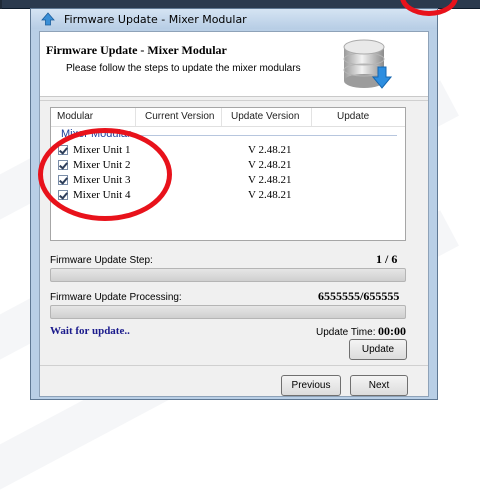  What do you see at coordinates (359, 296) in the screenshot?
I see `processing-value: 6555555/655555` at bounding box center [359, 296].